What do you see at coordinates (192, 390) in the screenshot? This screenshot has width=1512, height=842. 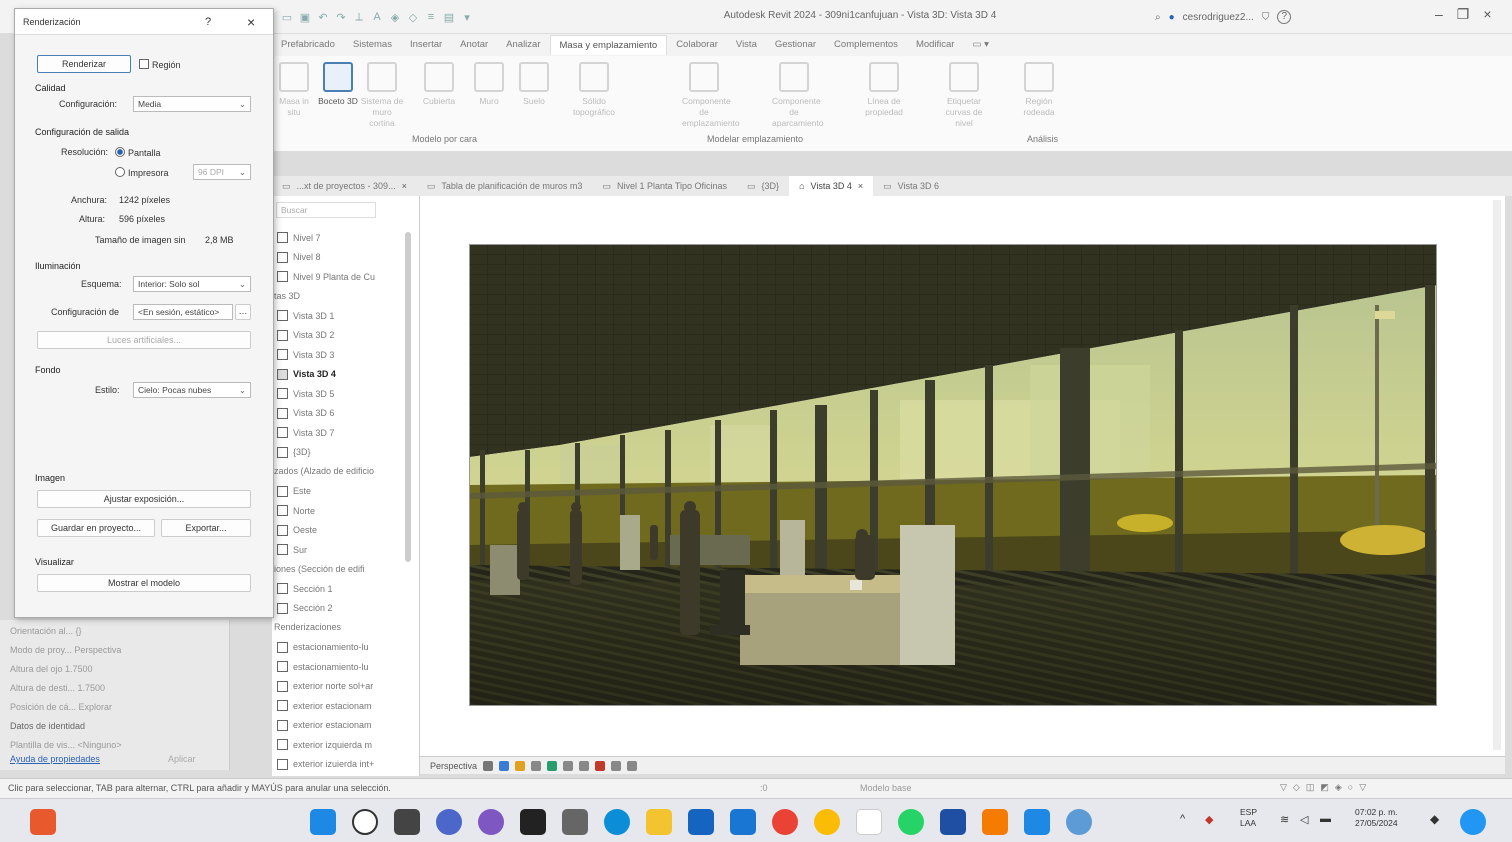 I see `background-style-select: Cielo: Pocas nubes ⌄` at bounding box center [192, 390].